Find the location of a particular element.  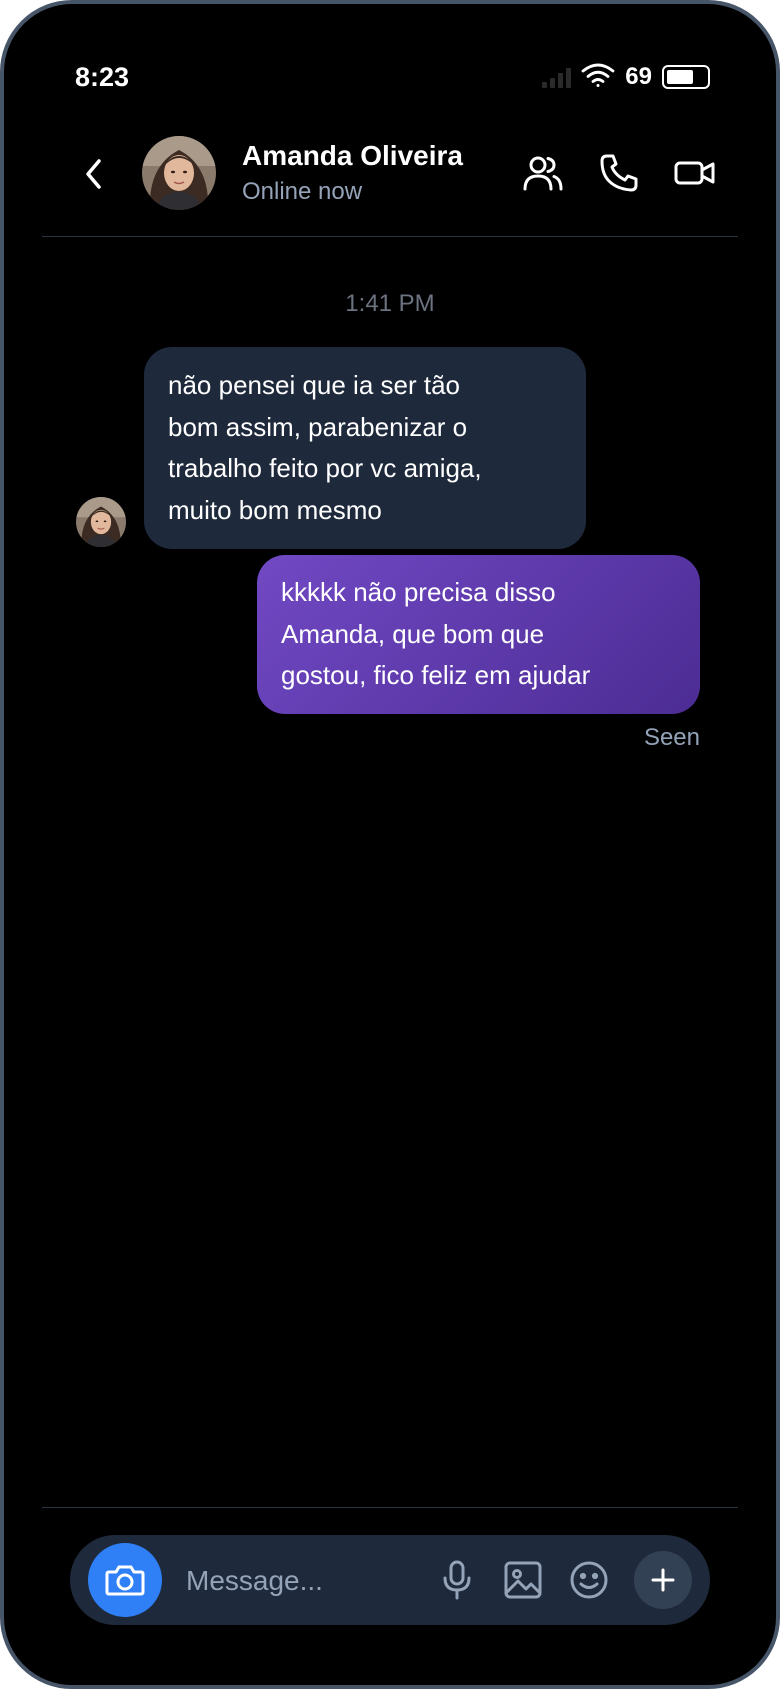

more-options-button is located at coordinates (663, 1580).